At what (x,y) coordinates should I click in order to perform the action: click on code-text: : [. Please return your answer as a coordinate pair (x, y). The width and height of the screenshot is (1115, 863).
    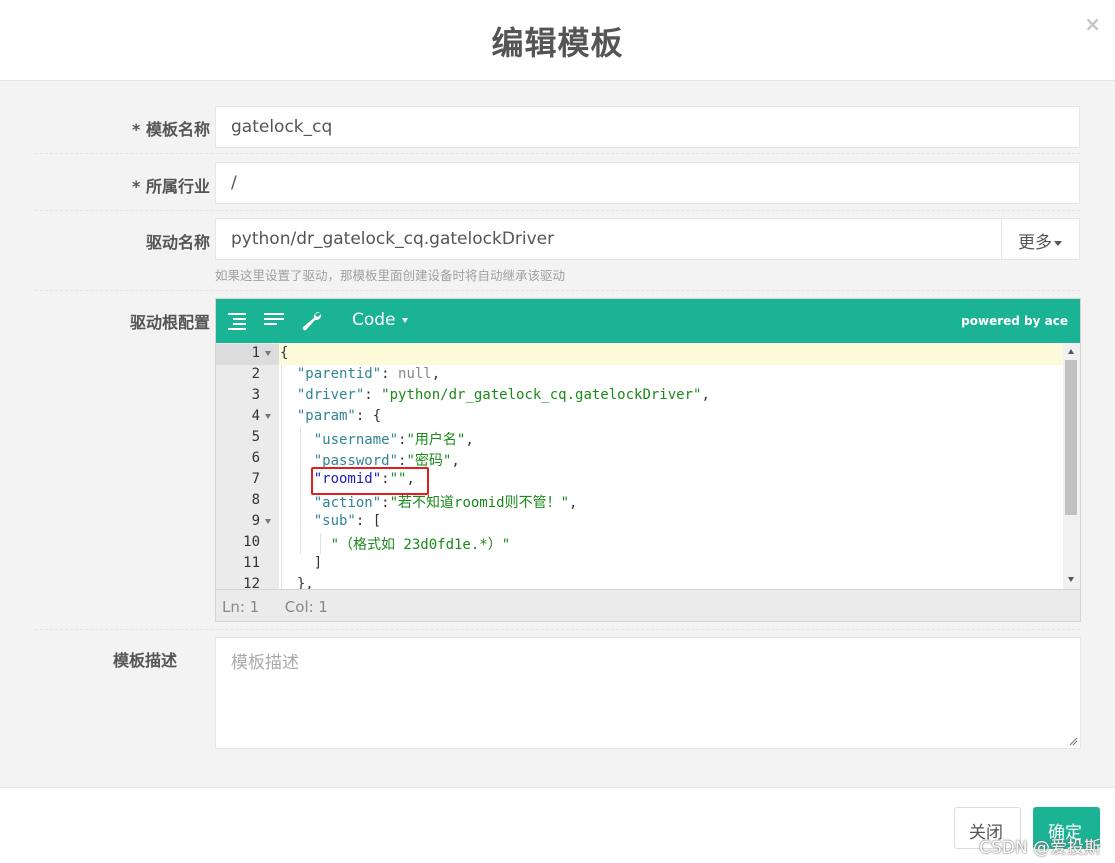
    Looking at the image, I should click on (368, 521).